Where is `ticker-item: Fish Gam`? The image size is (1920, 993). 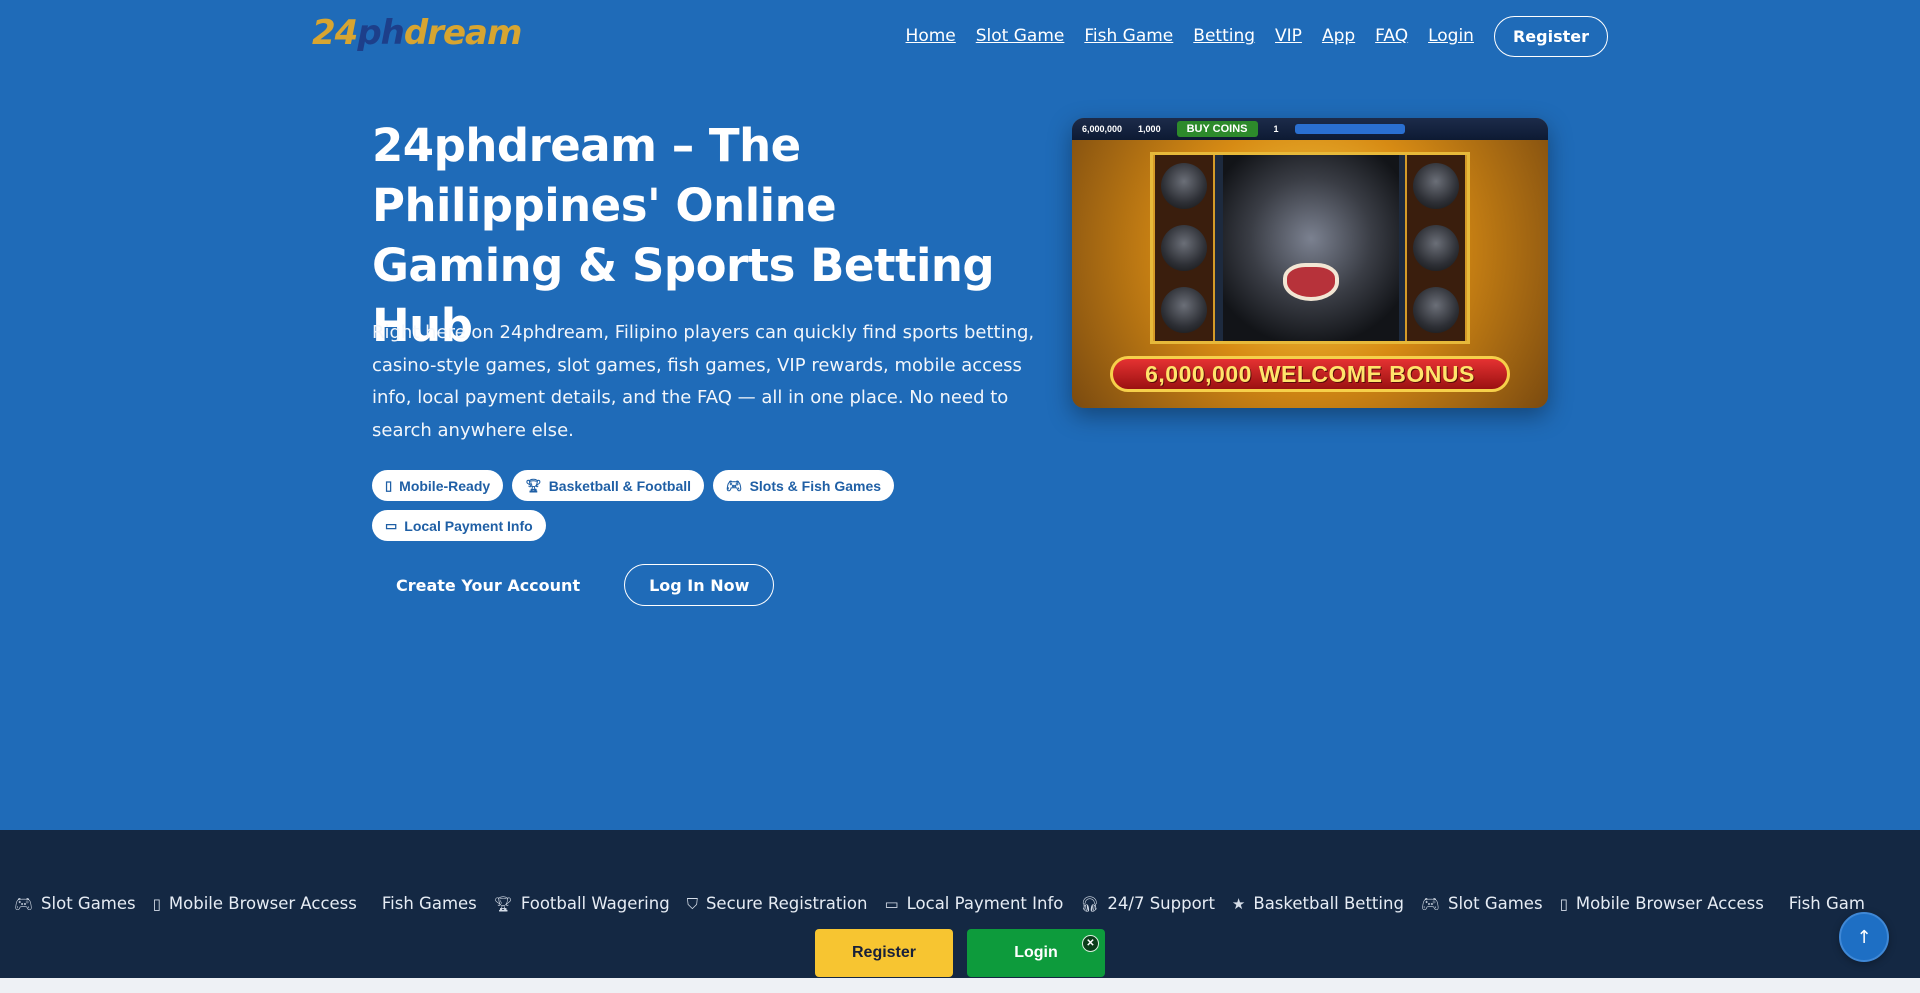
ticker-item: Fish Gam is located at coordinates (1823, 903).